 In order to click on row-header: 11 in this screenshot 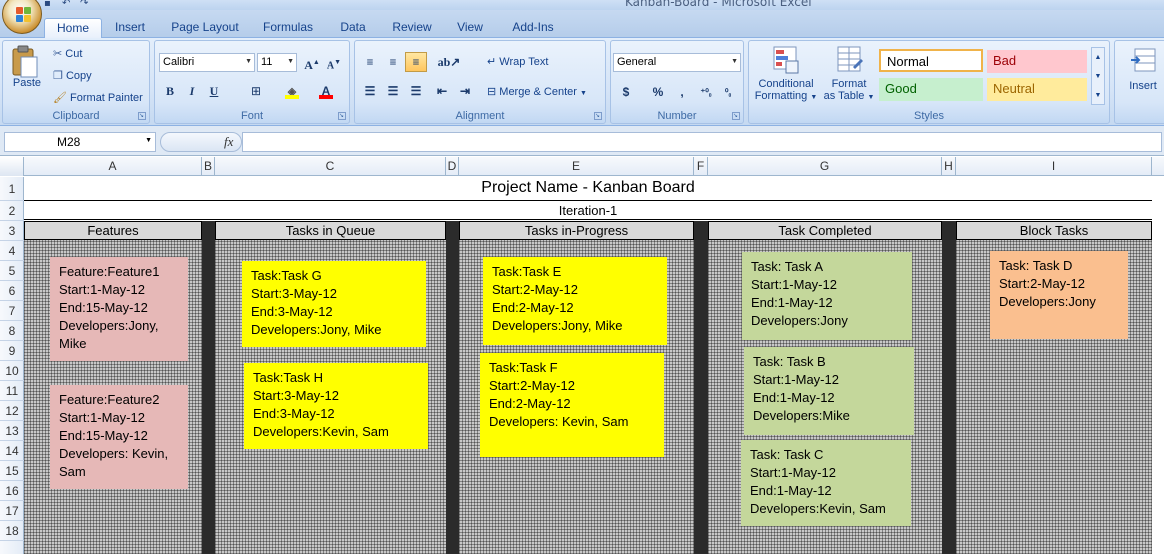, I will do `click(12, 391)`.